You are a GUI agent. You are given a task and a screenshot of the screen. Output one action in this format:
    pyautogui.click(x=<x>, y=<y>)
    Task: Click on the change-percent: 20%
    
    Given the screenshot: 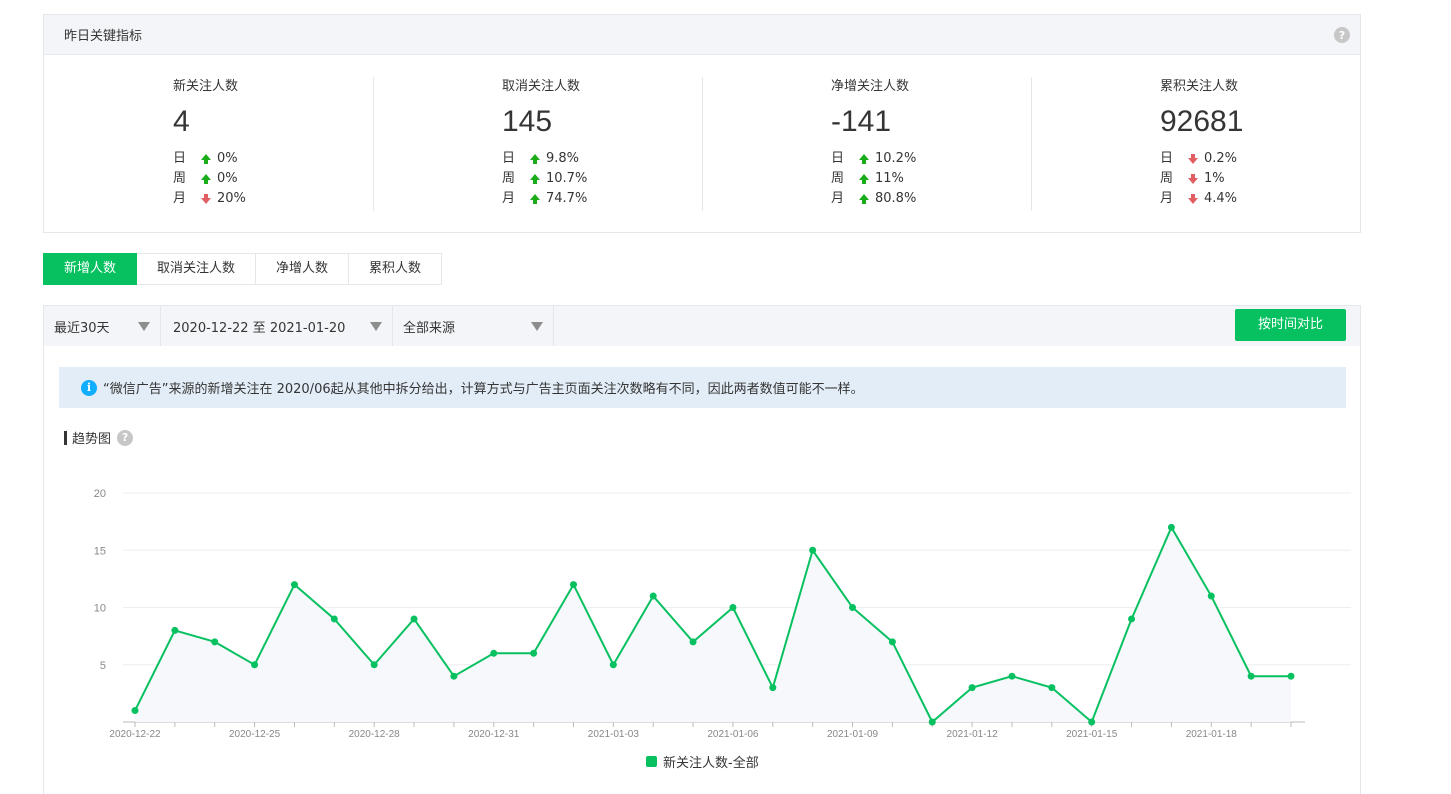 What is the action you would take?
    pyautogui.click(x=231, y=198)
    